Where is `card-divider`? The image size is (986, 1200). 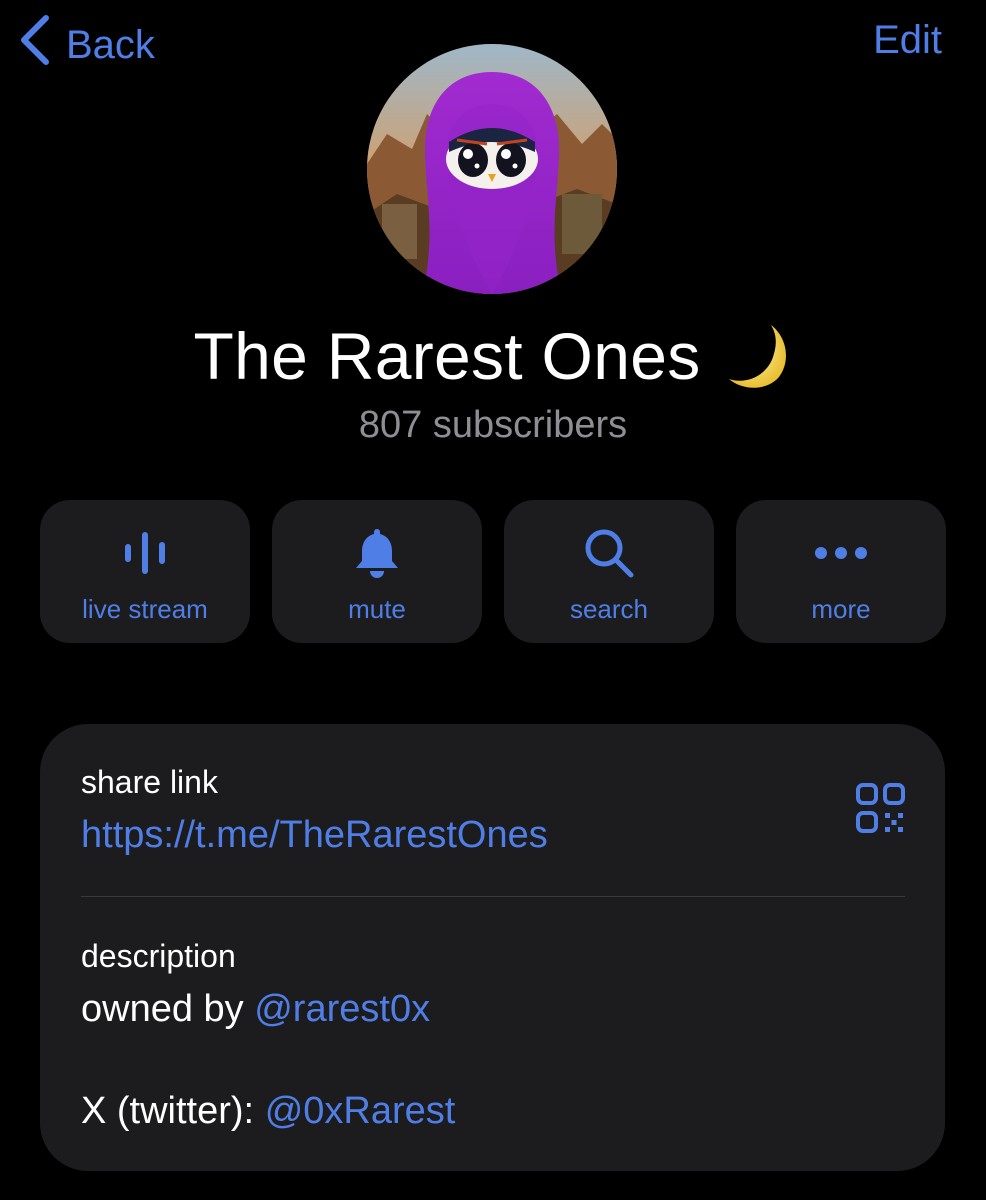 card-divider is located at coordinates (493, 896).